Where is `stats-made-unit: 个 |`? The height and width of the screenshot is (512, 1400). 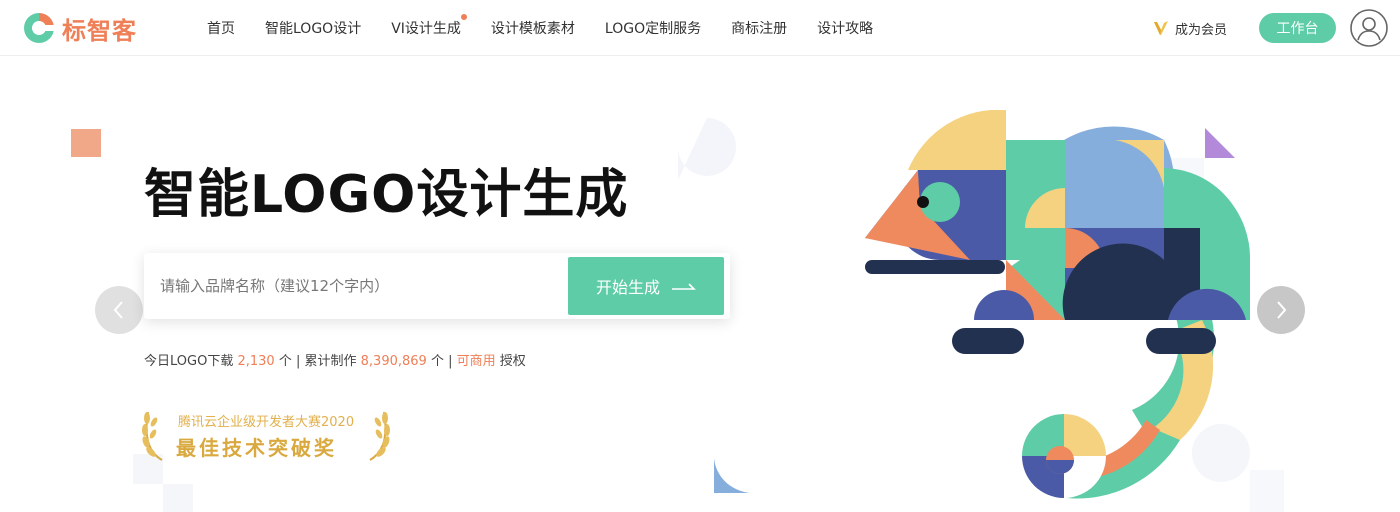 stats-made-unit: 个 | is located at coordinates (441, 361).